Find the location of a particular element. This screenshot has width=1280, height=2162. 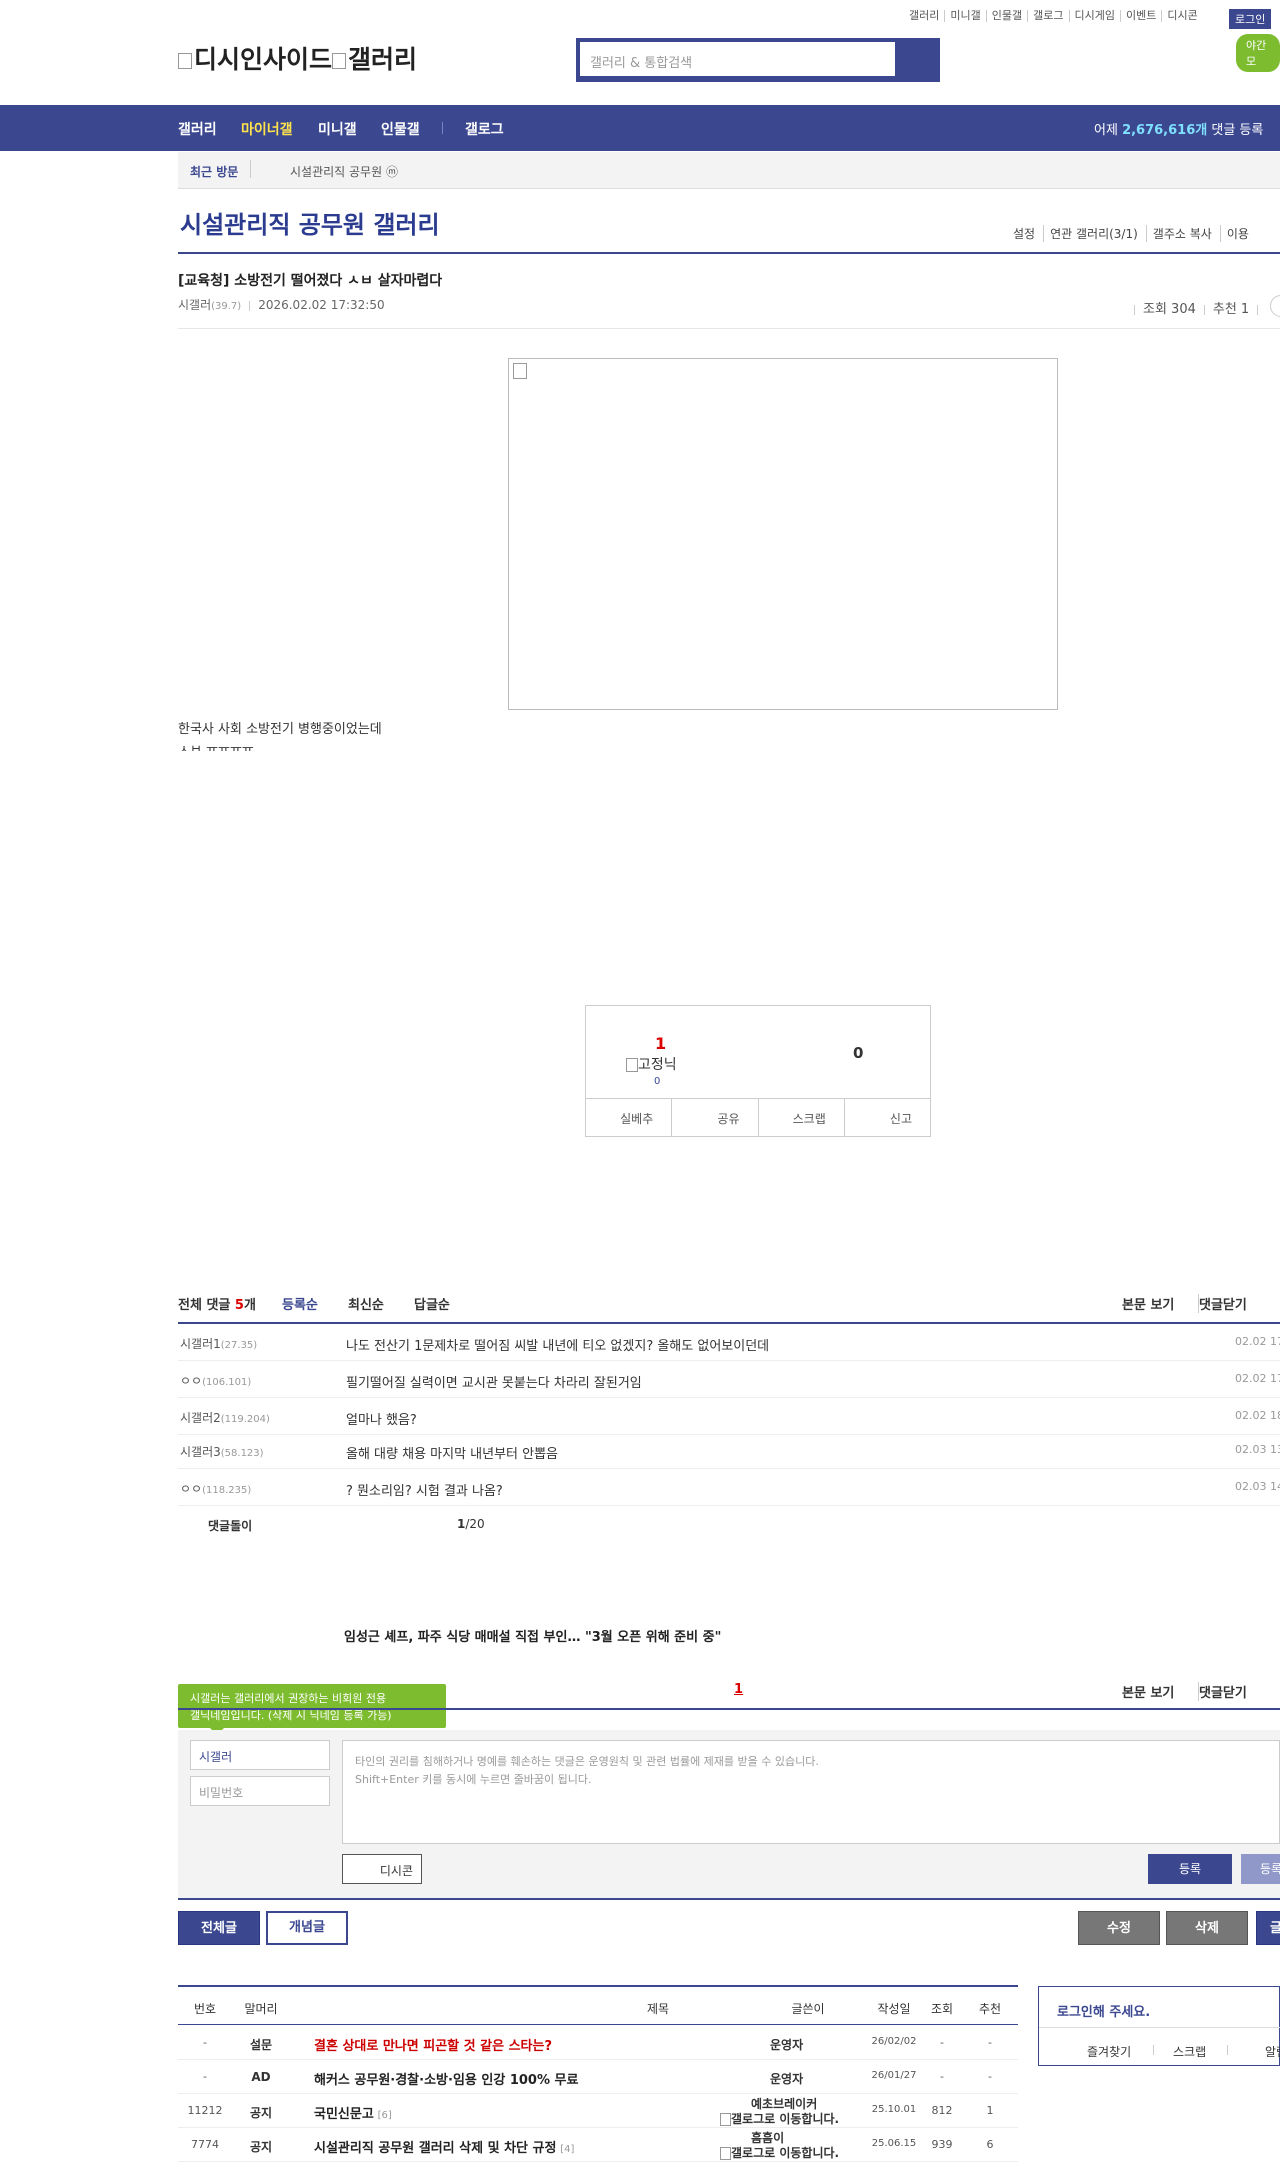

divider is located at coordinates (1227, 2050).